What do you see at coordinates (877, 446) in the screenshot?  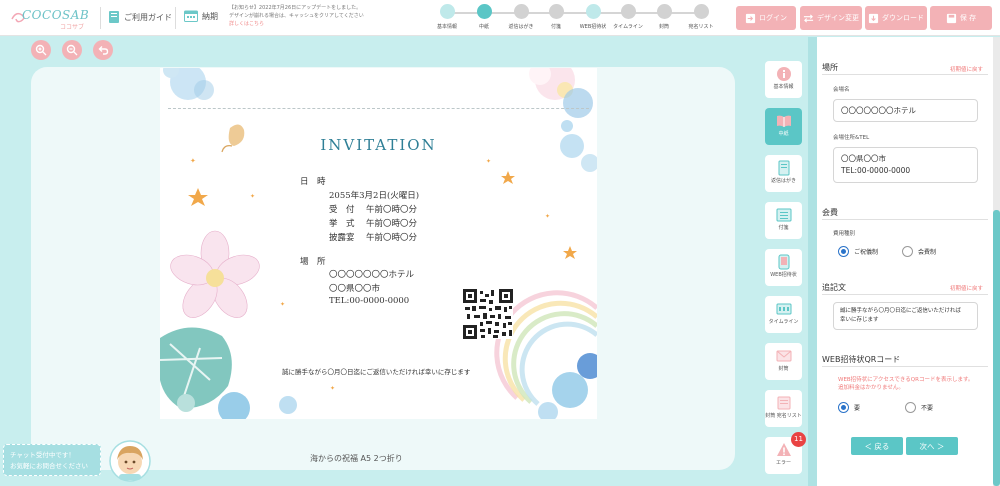 I see `back-button: ＜ 戻る` at bounding box center [877, 446].